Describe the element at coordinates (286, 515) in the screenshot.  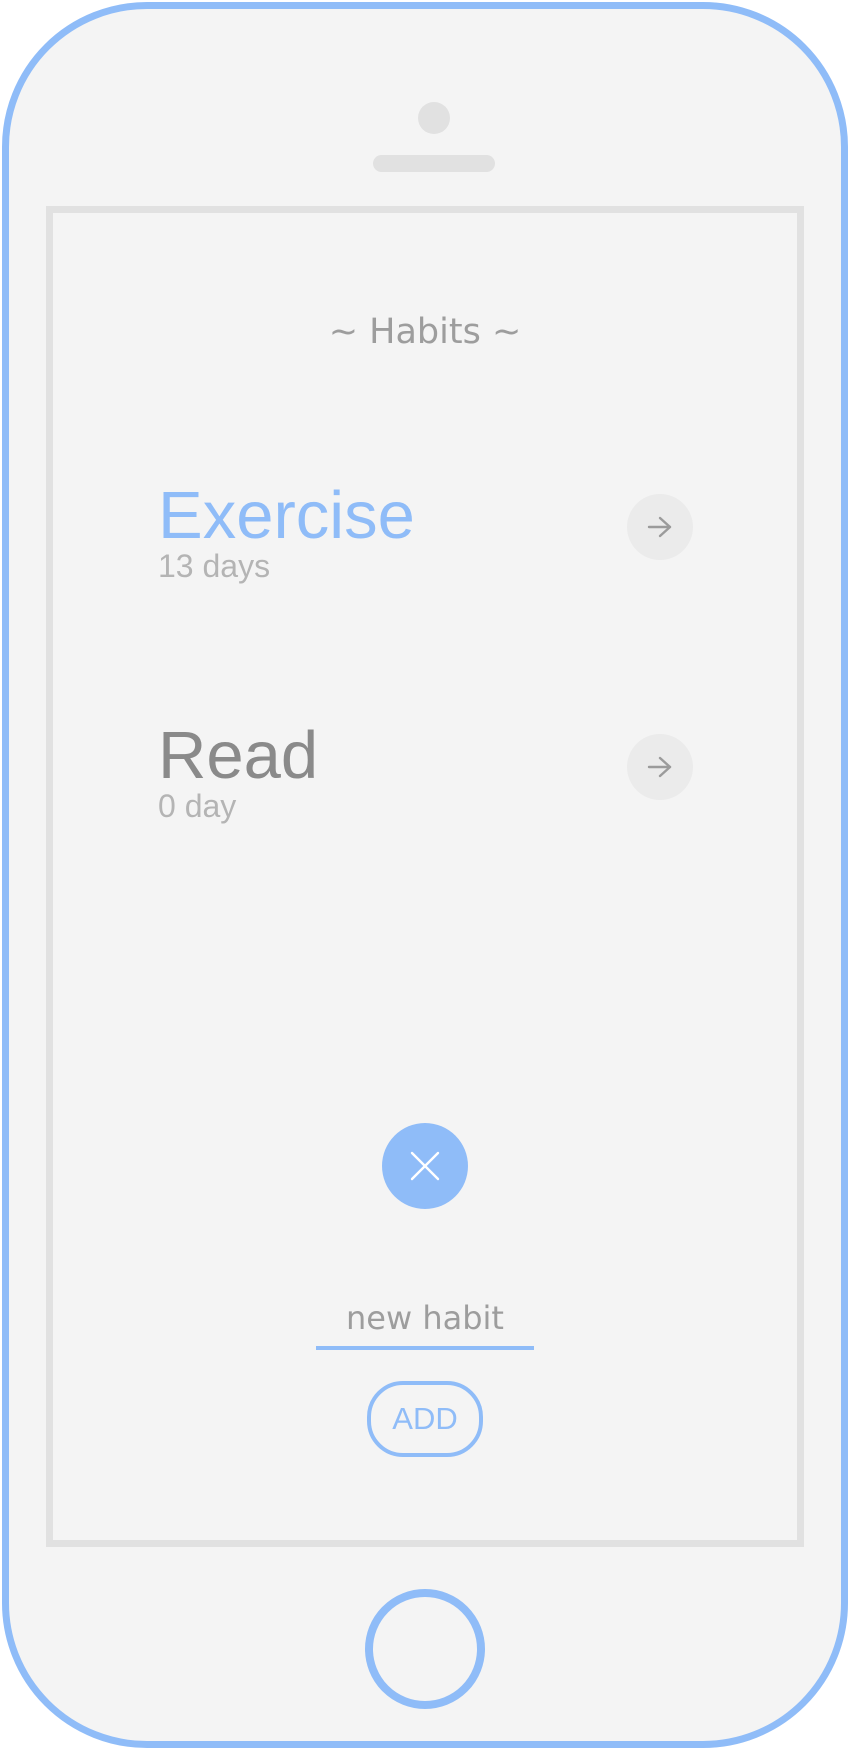
I see `habit-name: Exercise` at that location.